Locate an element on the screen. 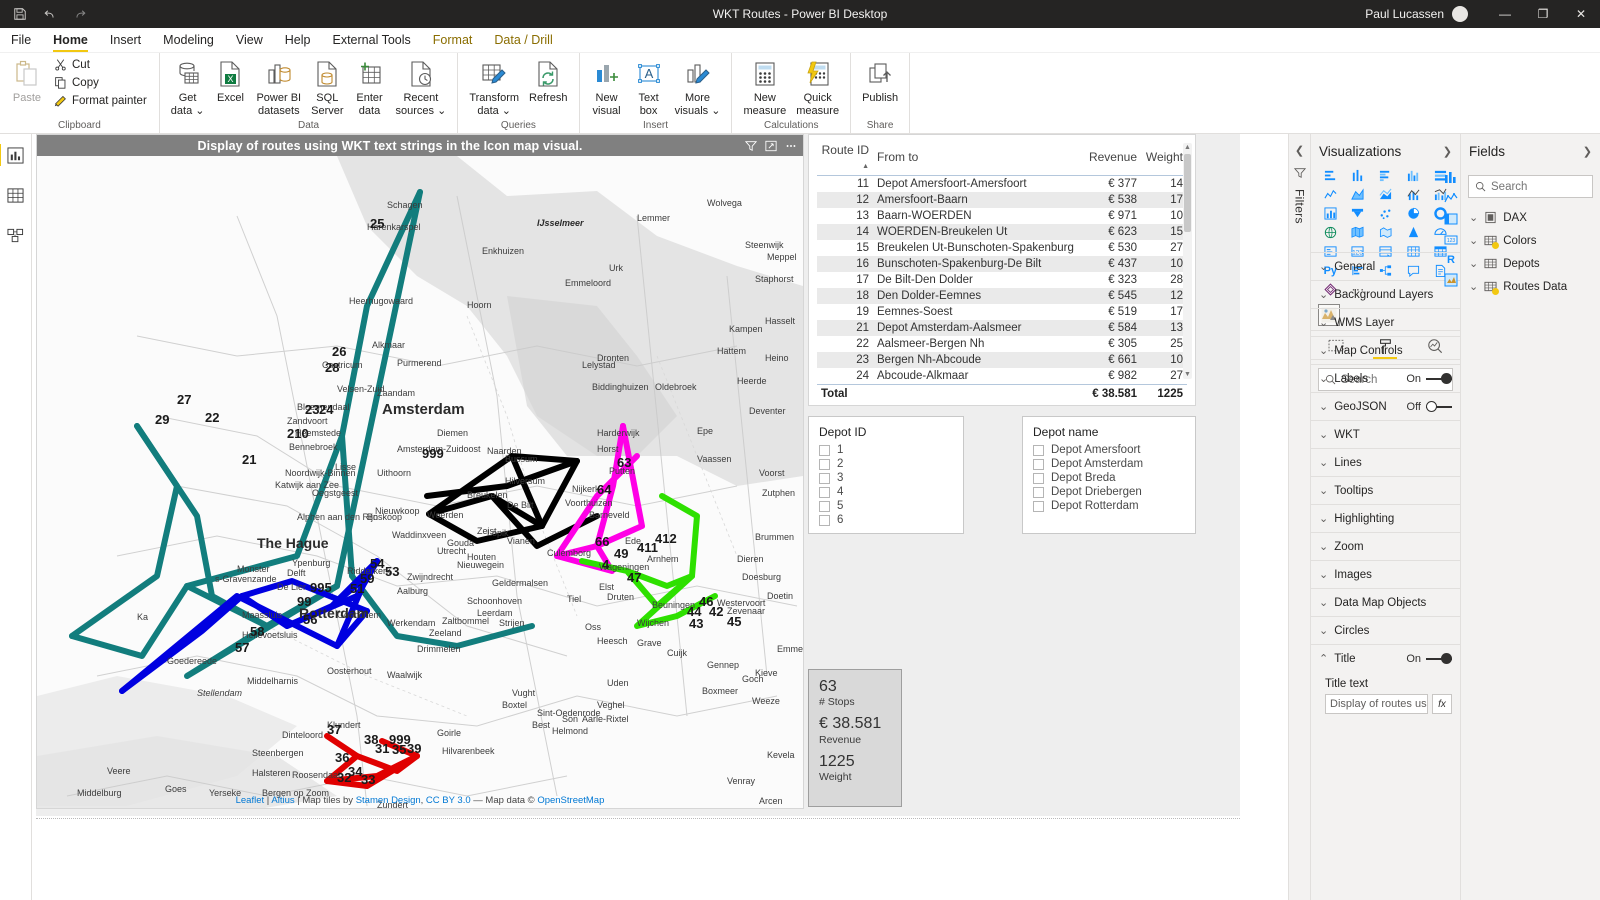  refresh-button: Refresh is located at coordinates (548, 81).